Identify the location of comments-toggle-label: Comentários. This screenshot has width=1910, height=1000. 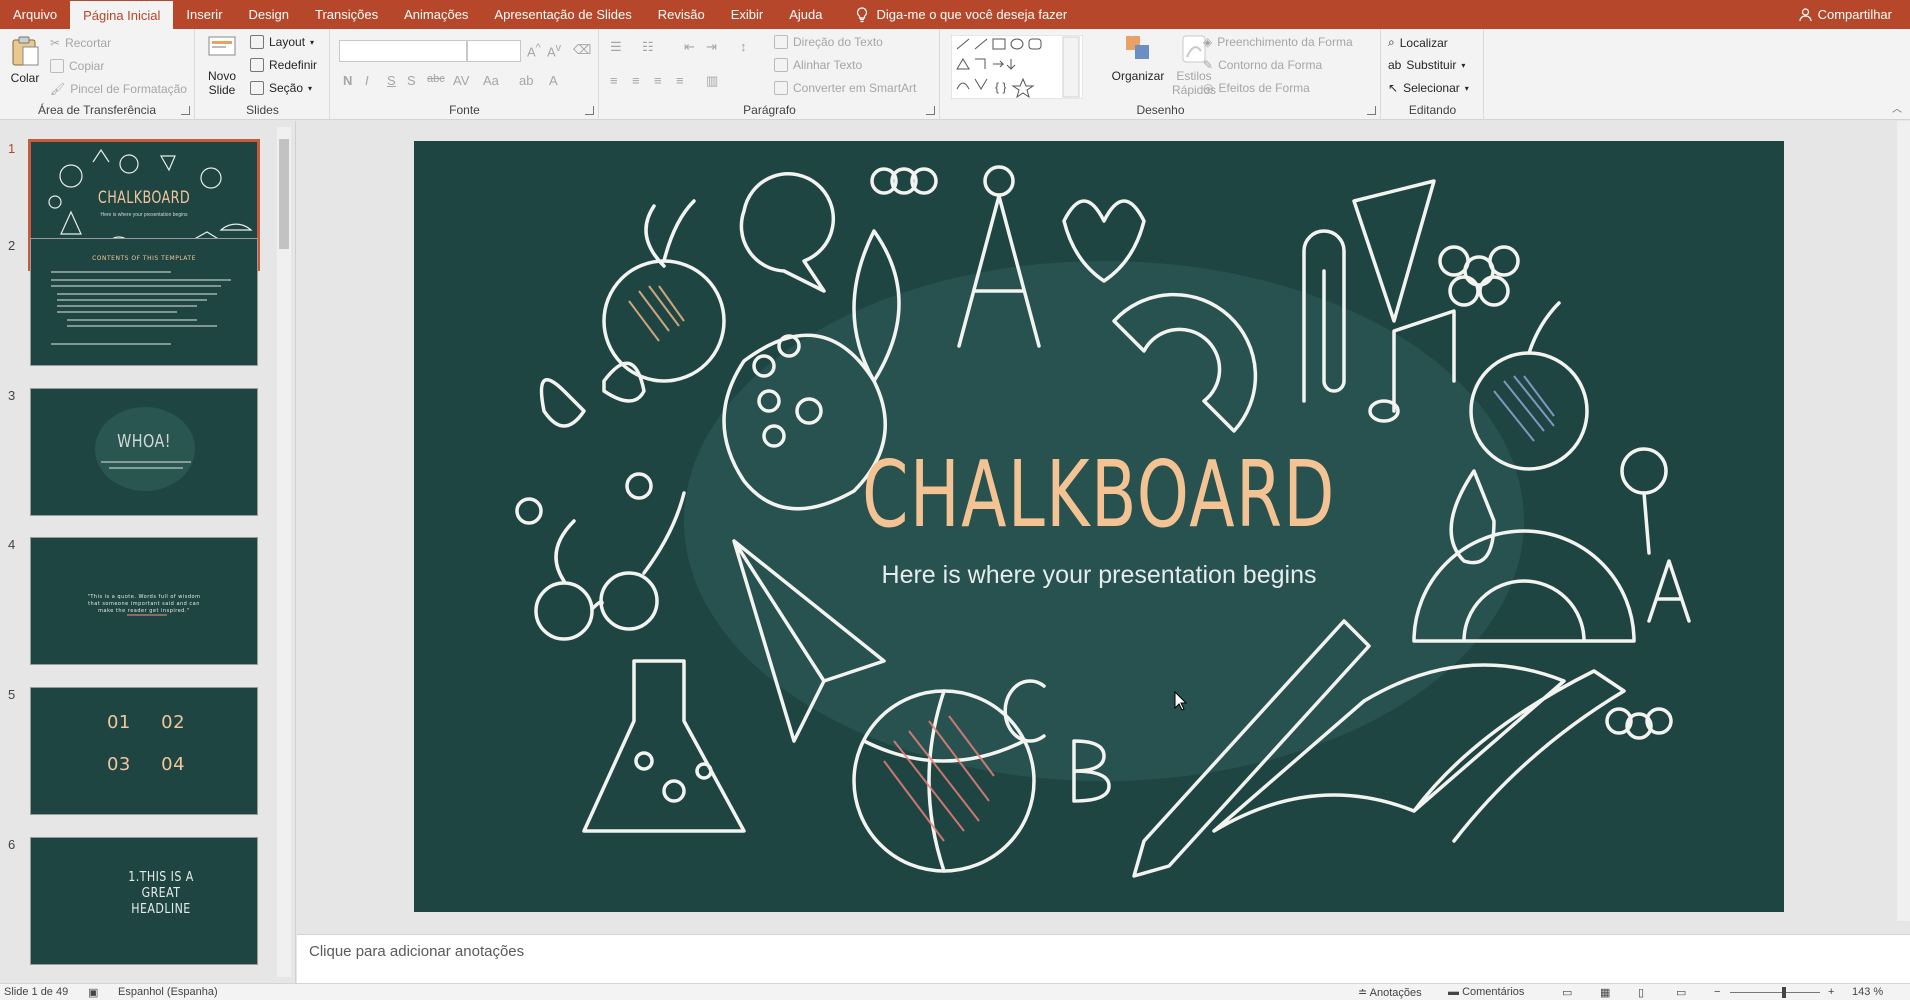
(1493, 992).